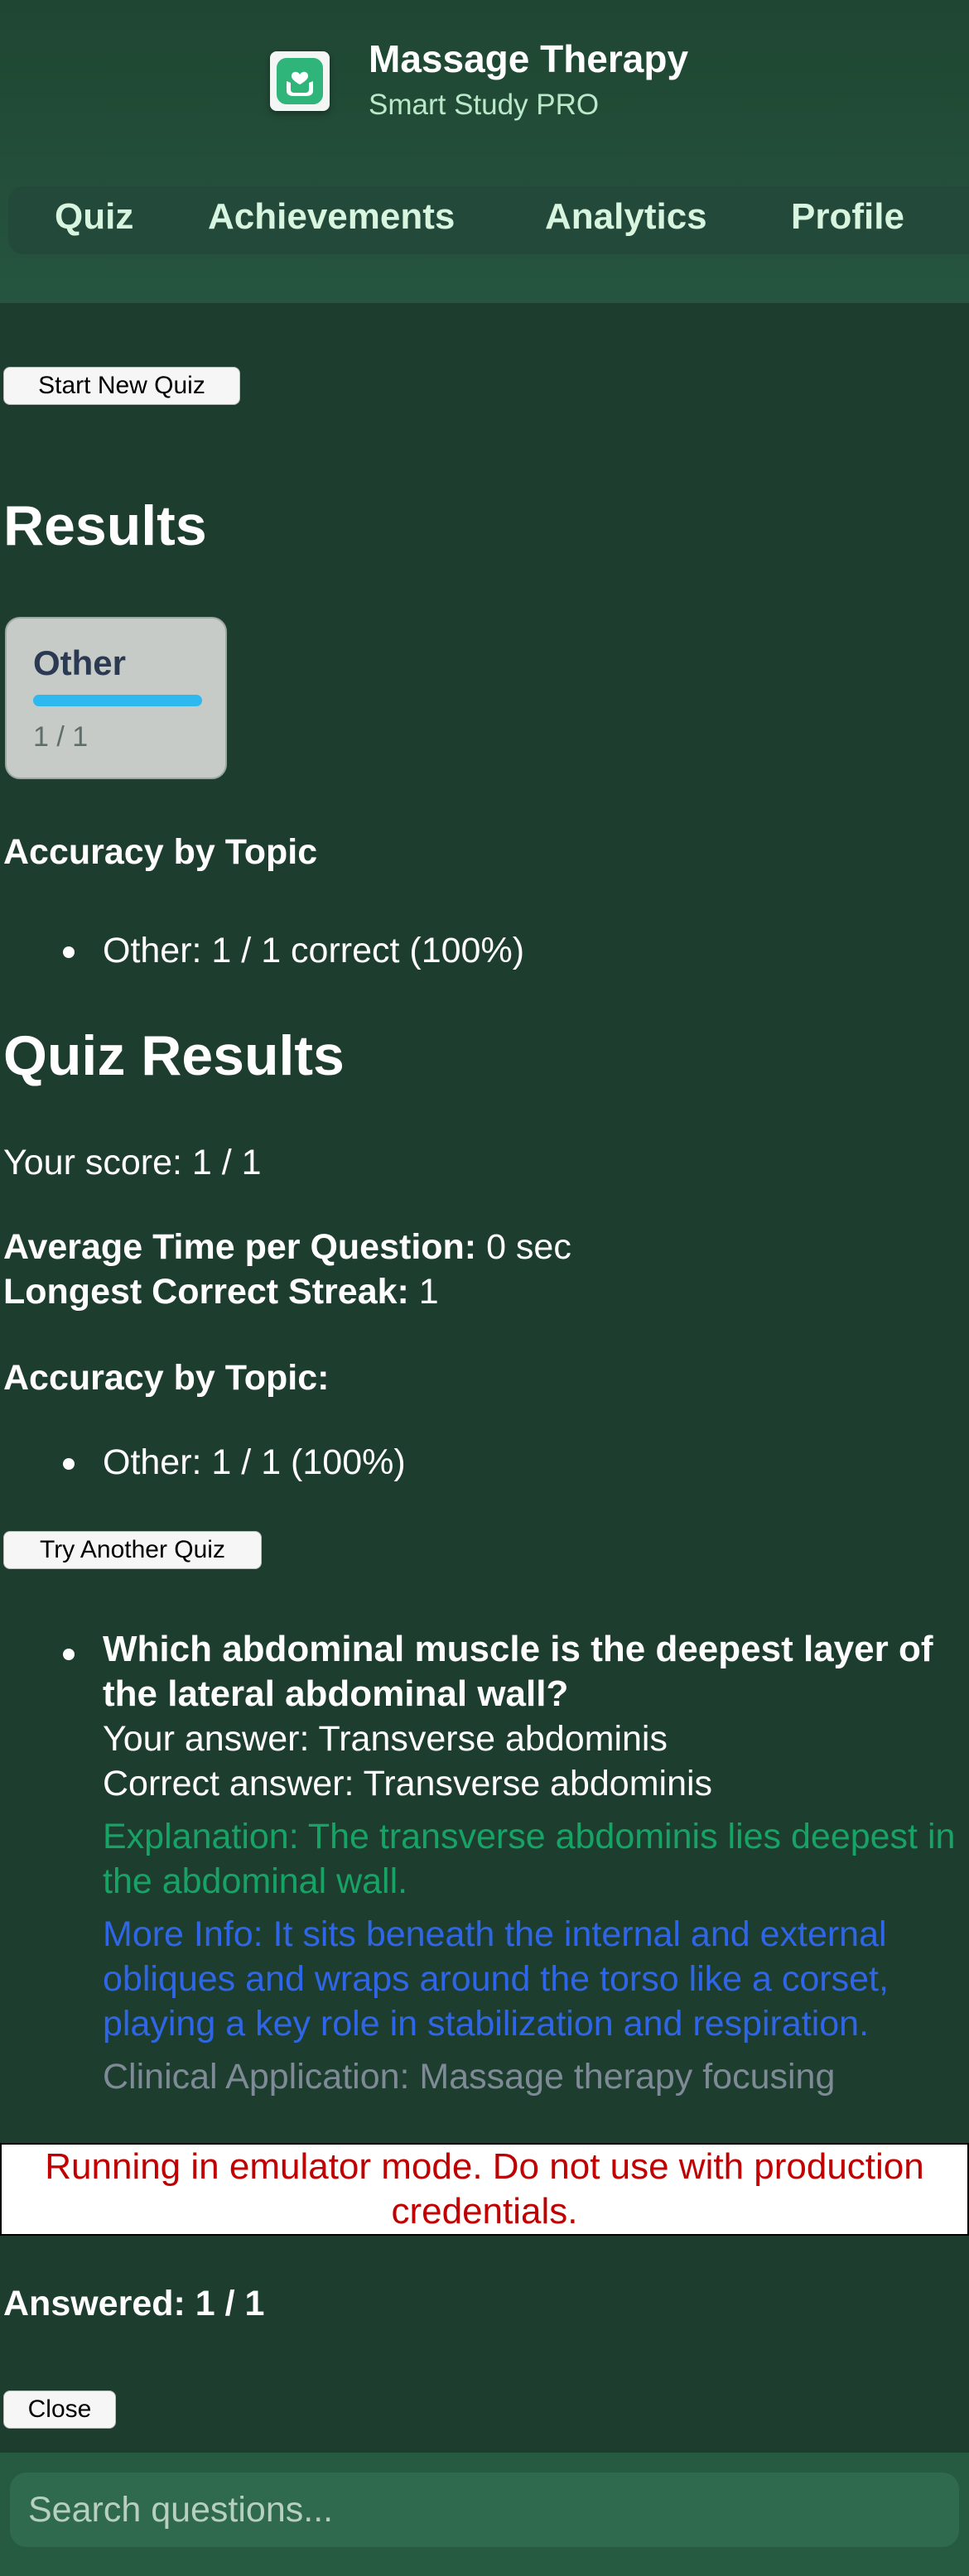 The height and width of the screenshot is (2576, 969). I want to click on app-logo, so click(300, 81).